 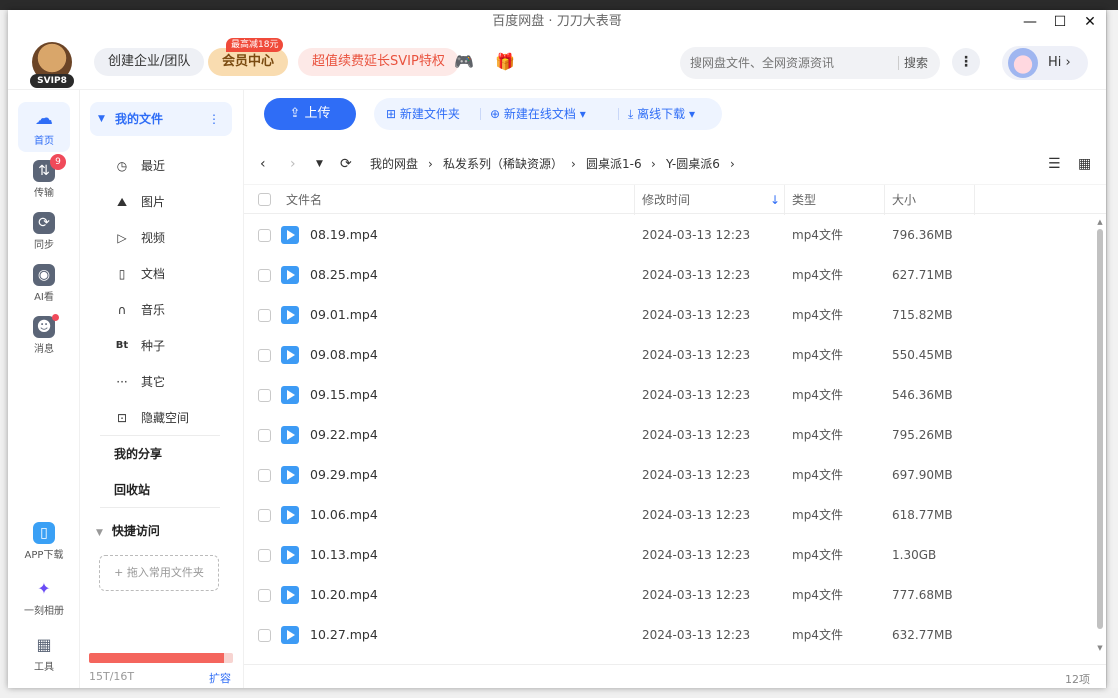 What do you see at coordinates (1084, 164) in the screenshot?
I see `grid-view-icon: ▦` at bounding box center [1084, 164].